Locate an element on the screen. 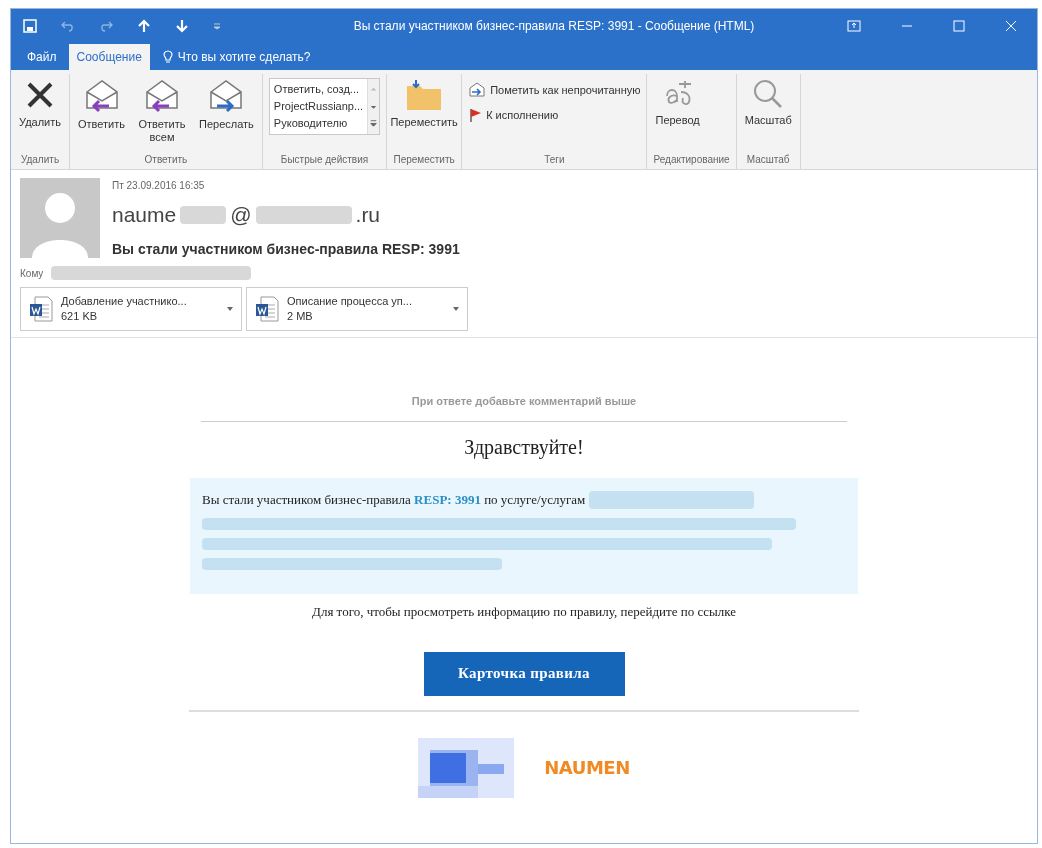 This screenshot has height=848, width=1042. group-label: Удалить is located at coordinates (40, 160).